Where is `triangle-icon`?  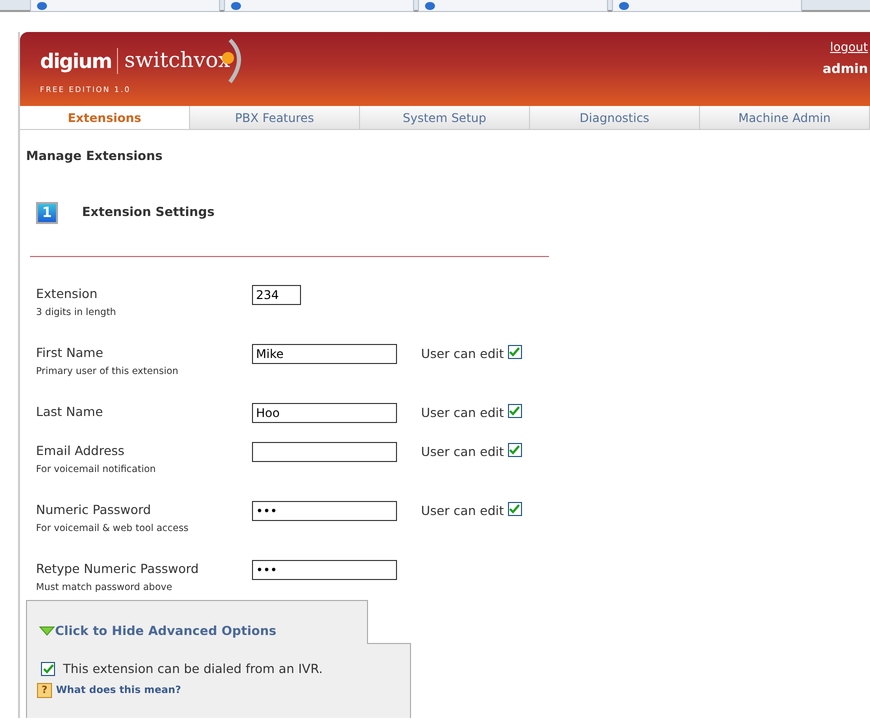 triangle-icon is located at coordinates (47, 631).